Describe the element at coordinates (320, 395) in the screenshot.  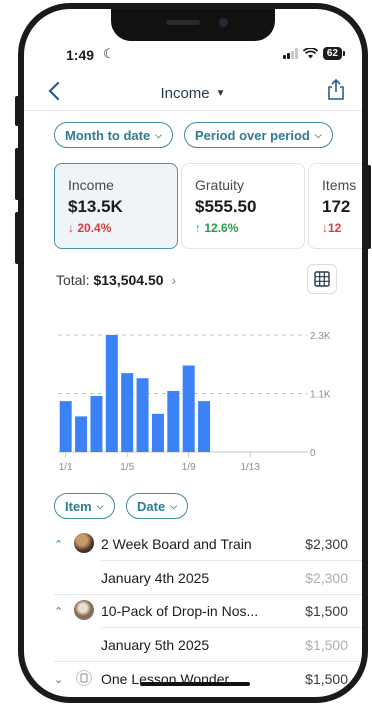
I see `y-tick-label: 1.1K` at that location.